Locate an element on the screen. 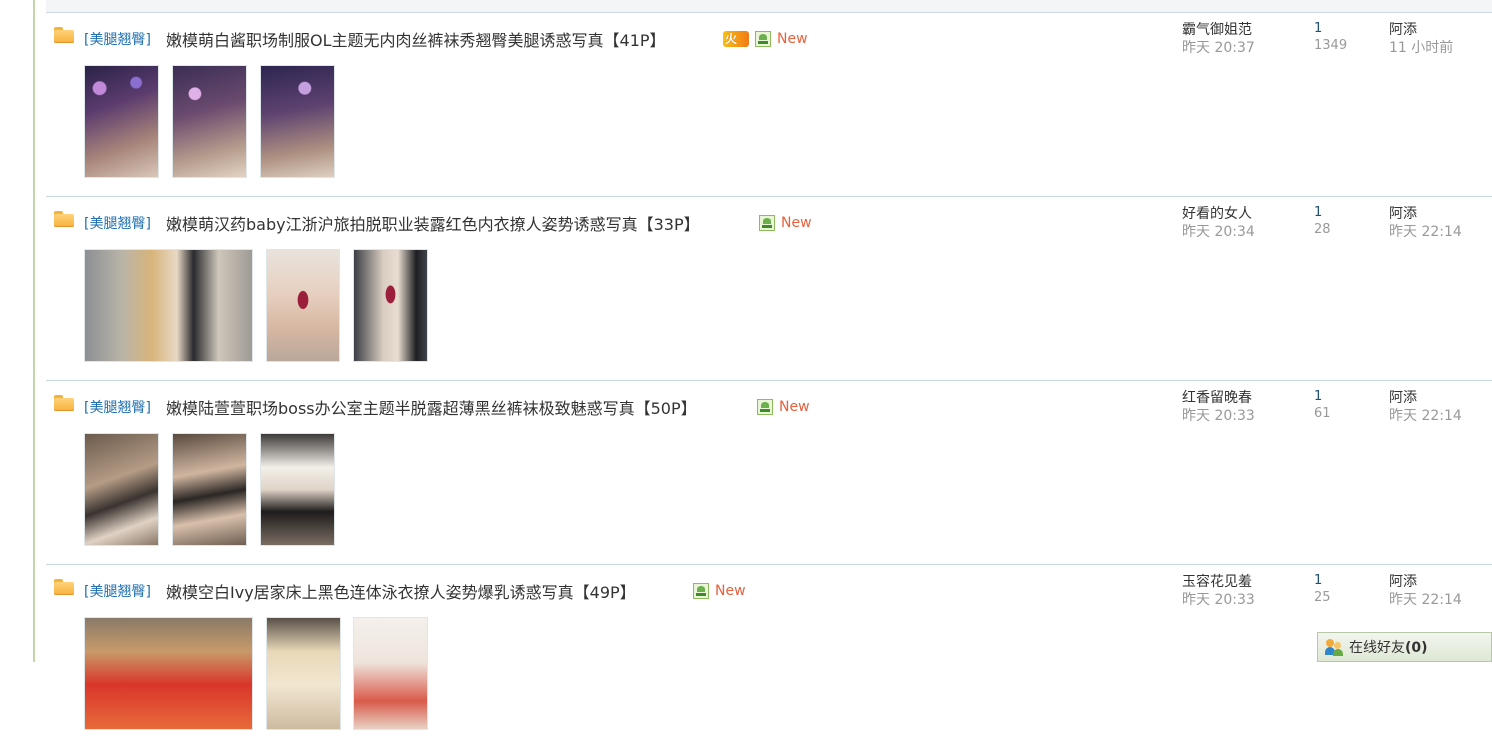 The image size is (1492, 748). view-count: 25 is located at coordinates (1322, 597).